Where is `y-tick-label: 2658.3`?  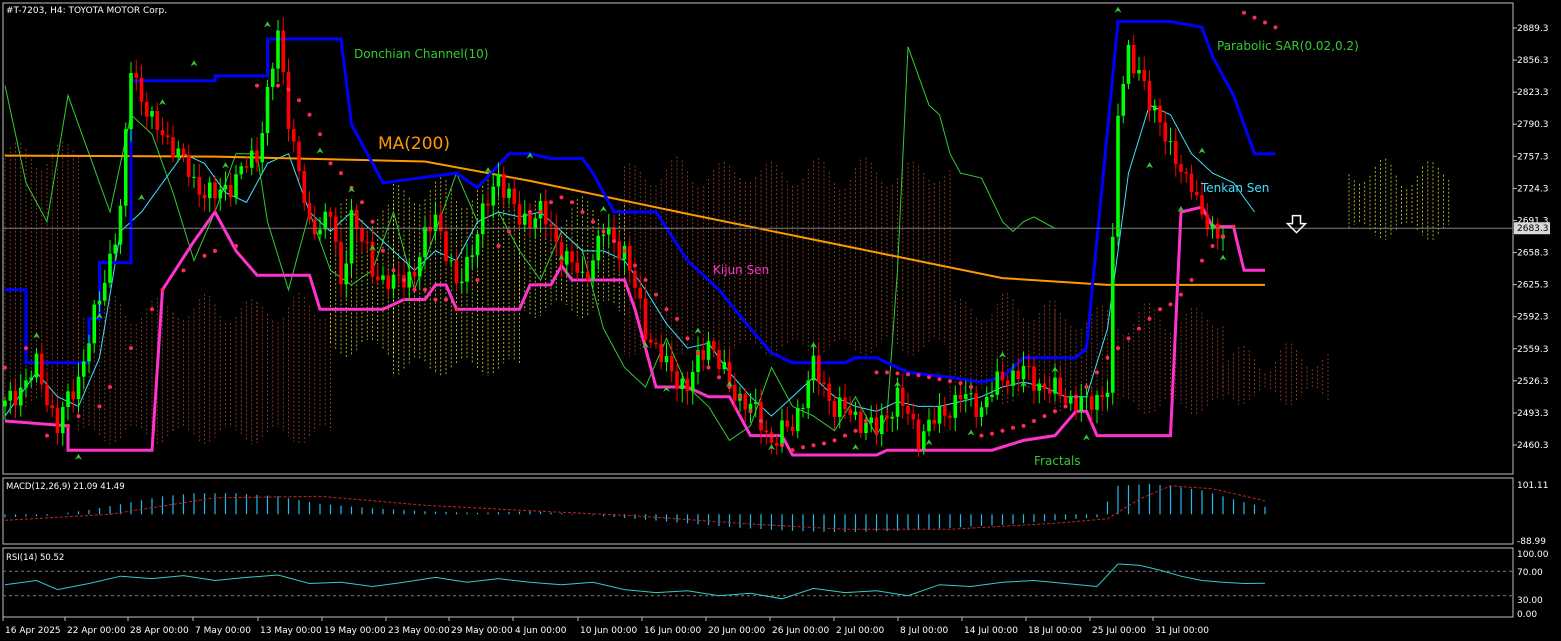 y-tick-label: 2658.3 is located at coordinates (1533, 254).